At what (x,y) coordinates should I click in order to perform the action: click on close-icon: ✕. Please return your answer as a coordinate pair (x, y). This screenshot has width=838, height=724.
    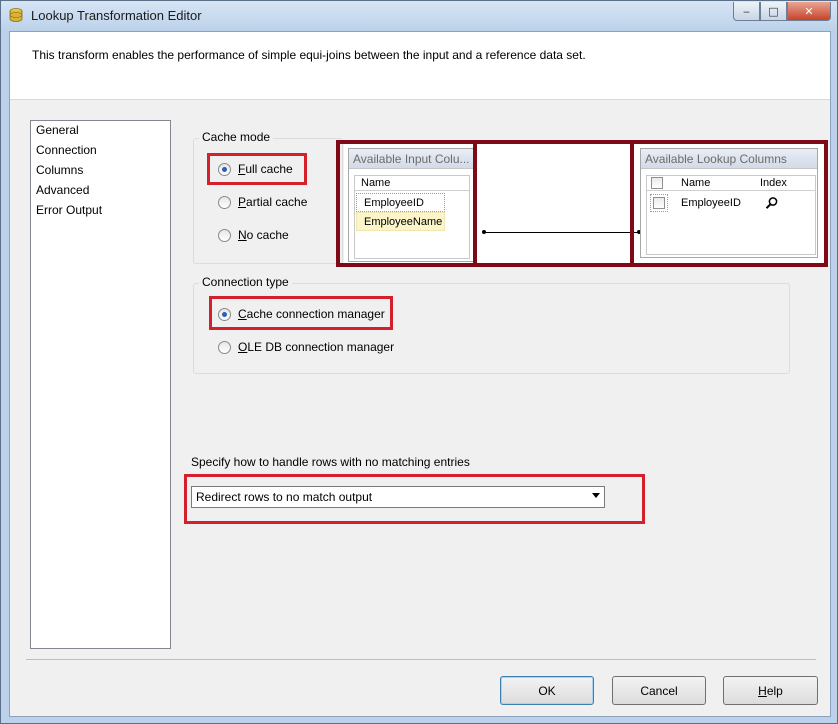
    Looking at the image, I should click on (809, 11).